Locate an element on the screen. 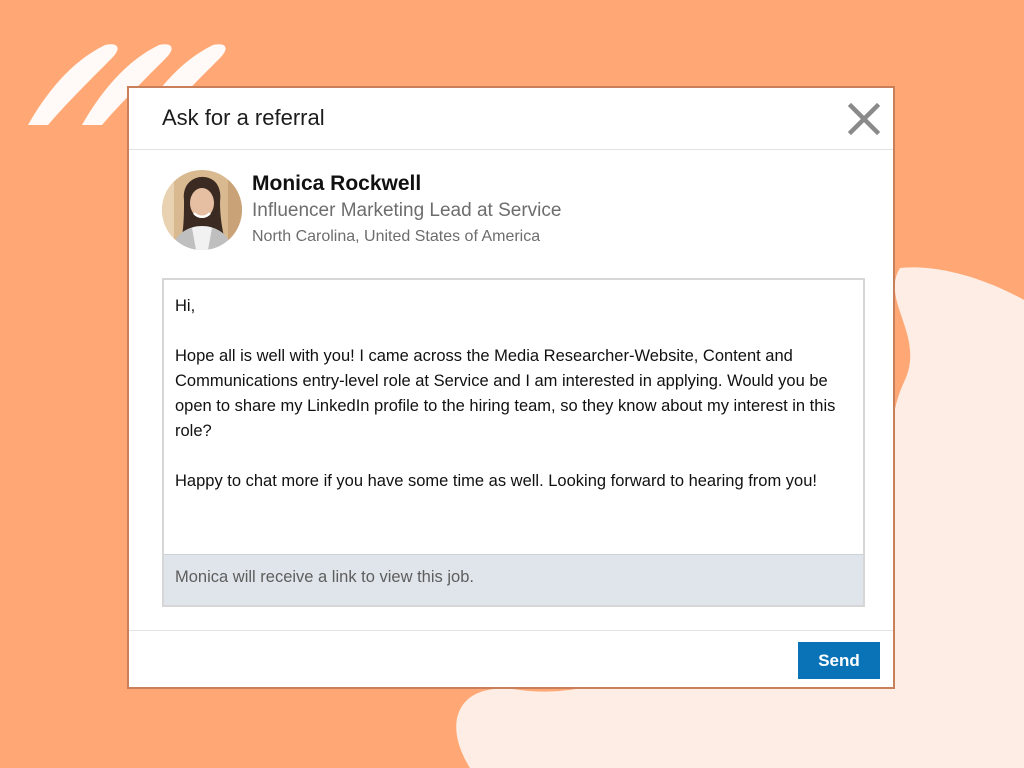 The image size is (1024, 768). message-greeting: Hi, is located at coordinates (185, 306).